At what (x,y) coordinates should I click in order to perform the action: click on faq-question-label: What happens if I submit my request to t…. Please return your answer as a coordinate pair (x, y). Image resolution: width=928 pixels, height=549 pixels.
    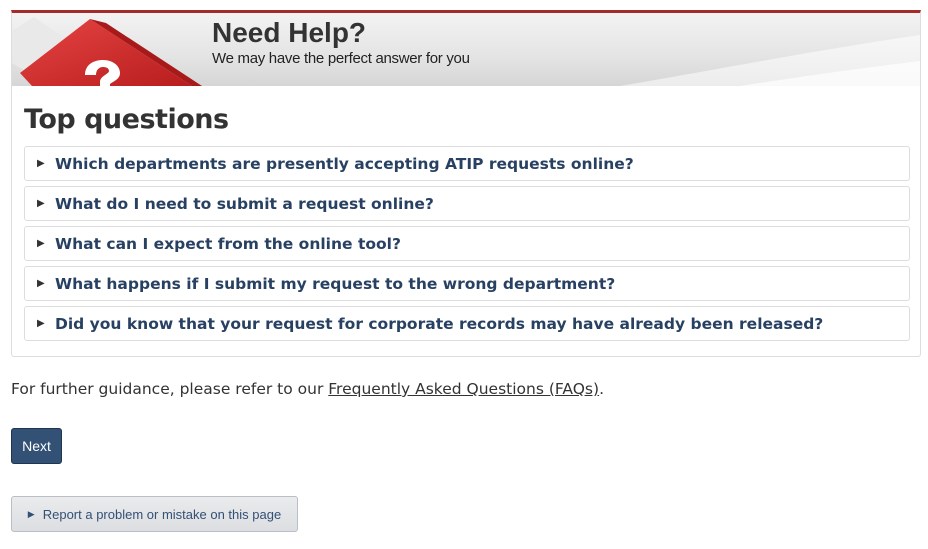
    Looking at the image, I should click on (335, 283).